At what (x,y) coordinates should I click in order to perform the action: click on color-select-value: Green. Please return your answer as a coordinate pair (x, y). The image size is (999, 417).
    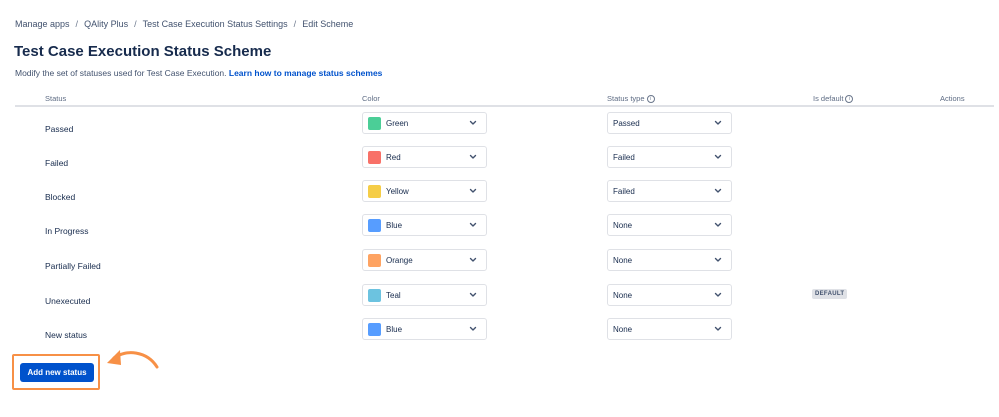
    Looking at the image, I should click on (397, 123).